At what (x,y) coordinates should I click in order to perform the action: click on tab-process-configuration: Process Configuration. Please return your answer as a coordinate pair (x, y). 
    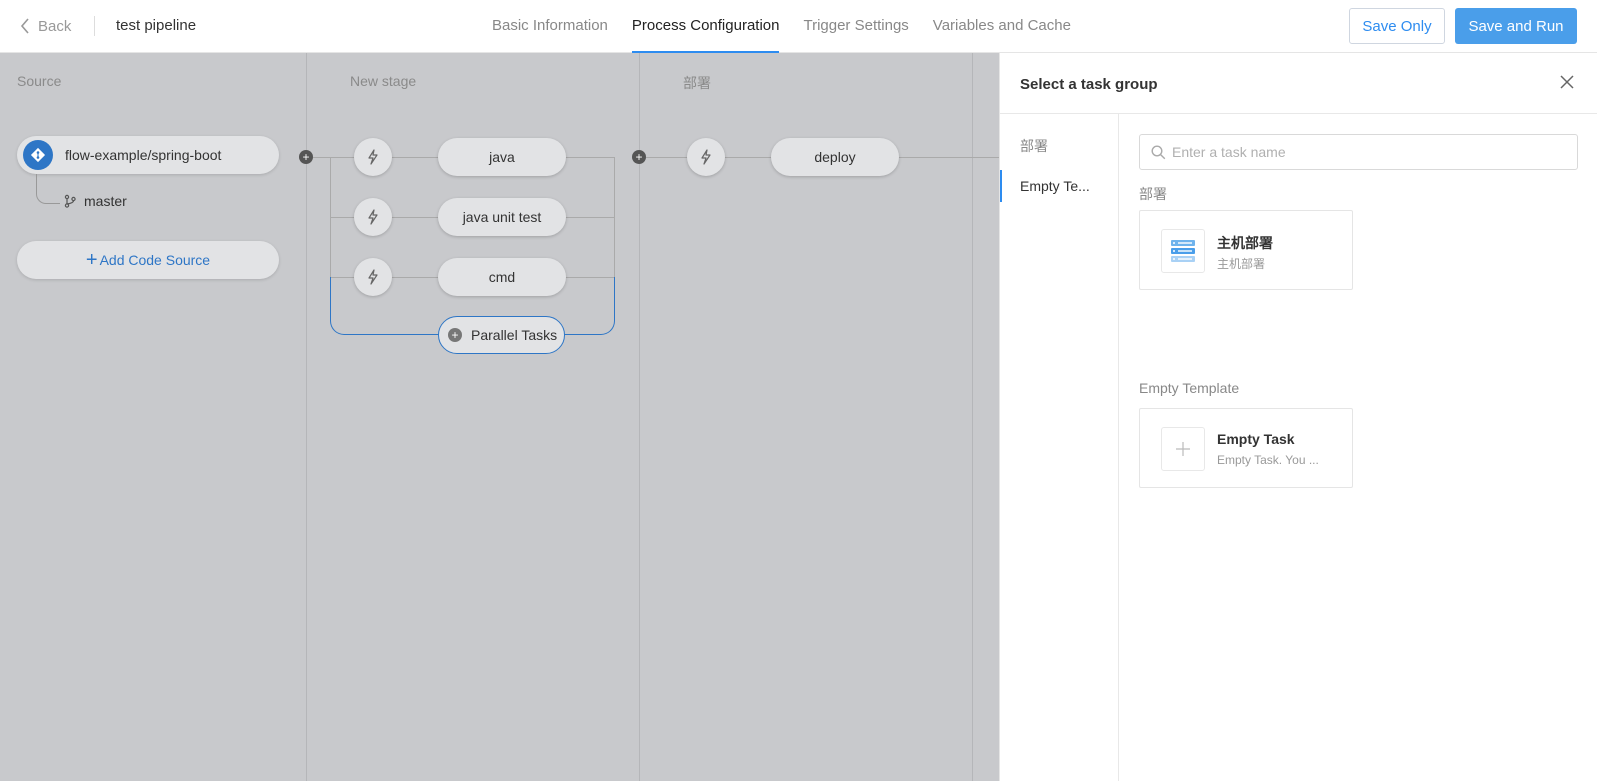
    Looking at the image, I should click on (705, 26).